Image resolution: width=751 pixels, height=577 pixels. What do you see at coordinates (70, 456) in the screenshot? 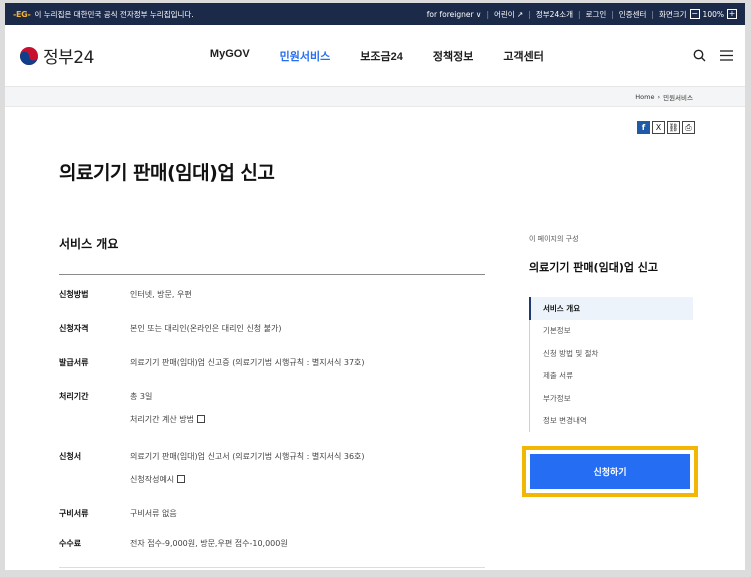
I see `row-label: 신청서` at bounding box center [70, 456].